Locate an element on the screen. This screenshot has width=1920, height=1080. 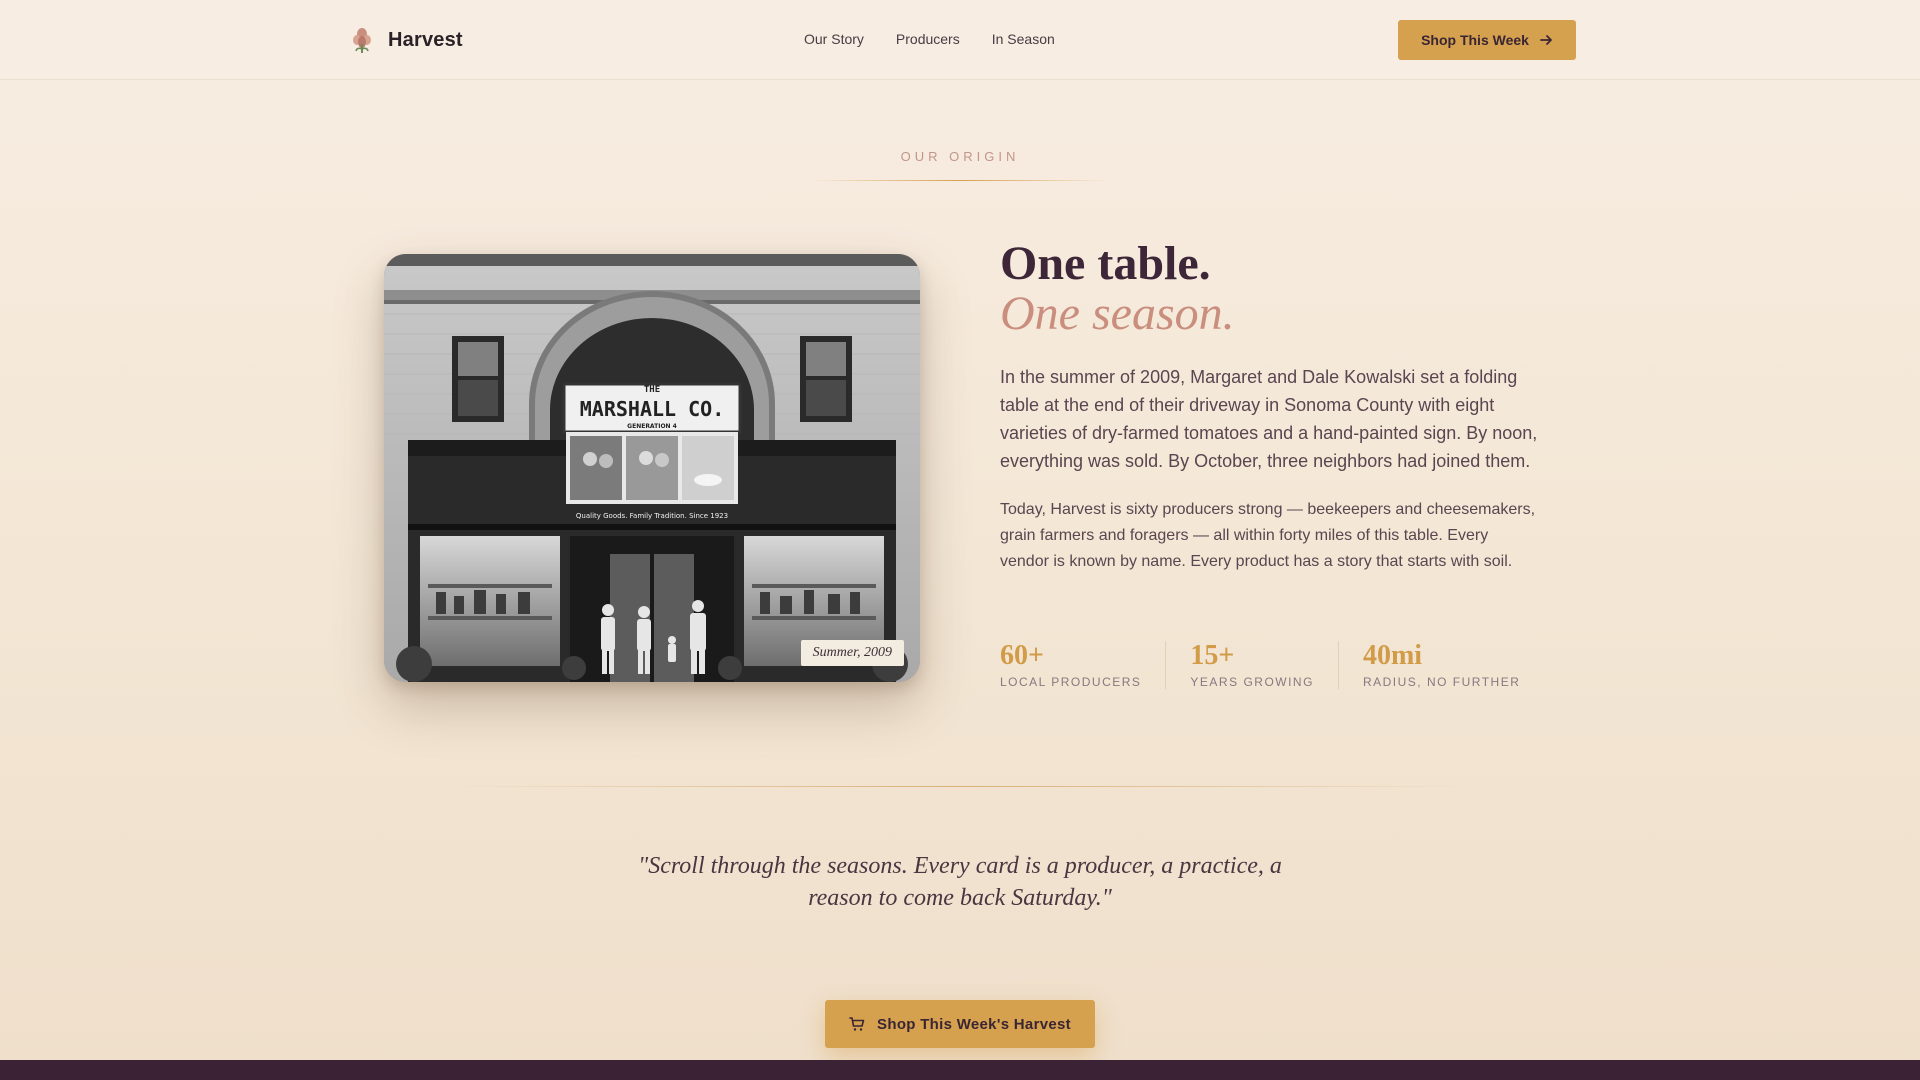
stat-radius: 40mi Radius, No Further is located at coordinates (1453, 665).